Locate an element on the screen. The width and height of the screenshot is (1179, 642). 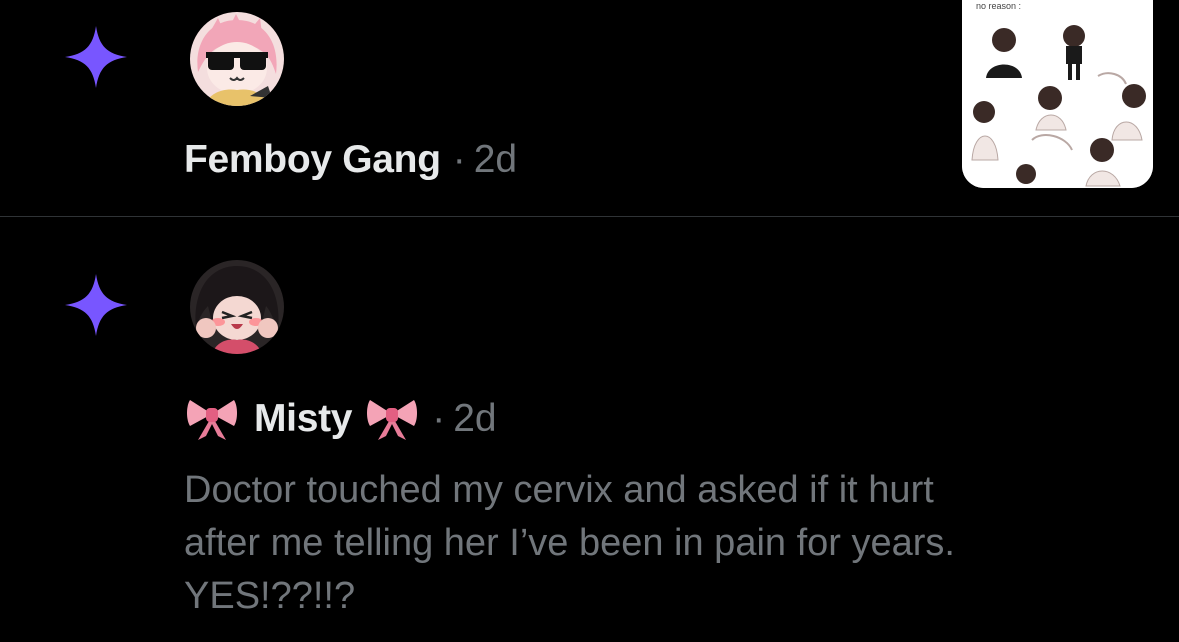
notification-header: Femboy Gang · 2d is located at coordinates (350, 160).